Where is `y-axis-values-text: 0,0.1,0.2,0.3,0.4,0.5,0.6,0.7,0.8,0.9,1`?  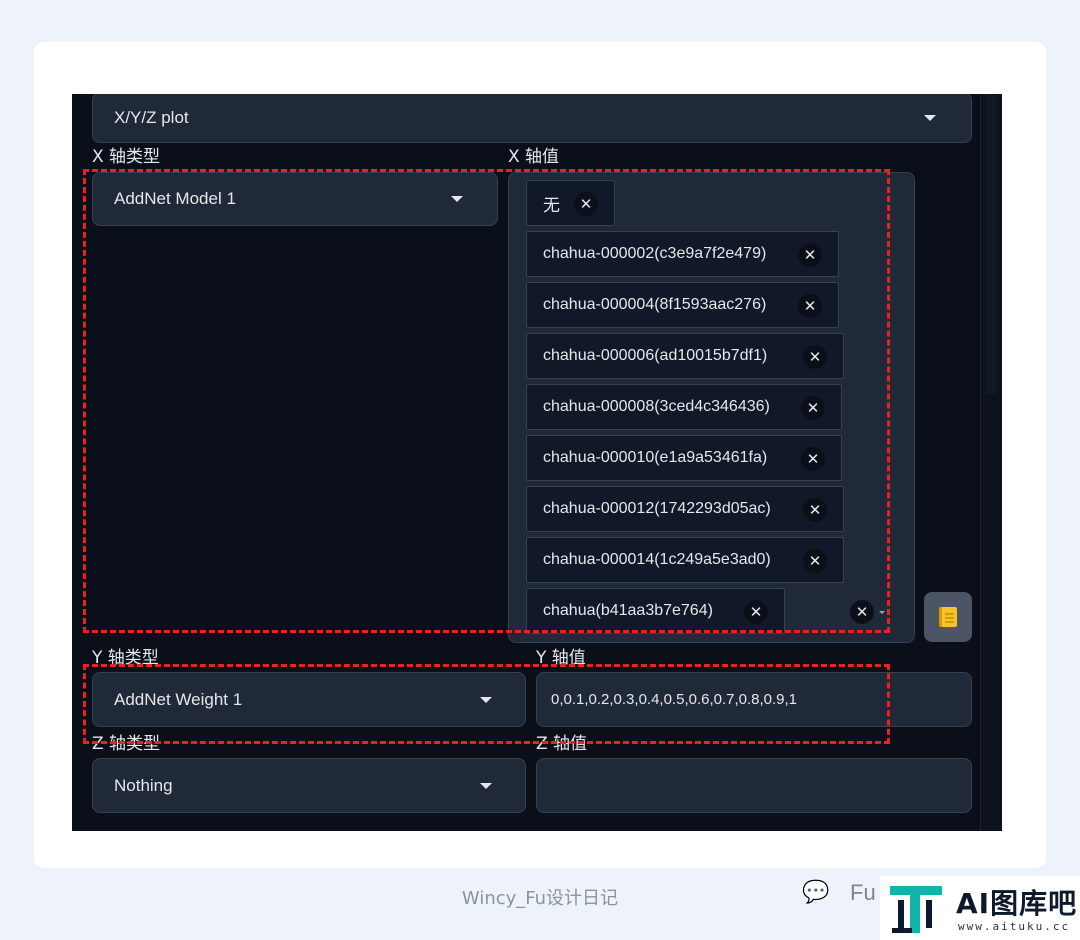
y-axis-values-text: 0,0.1,0.2,0.3,0.4,0.5,0.6,0.7,0.8,0.9,1 is located at coordinates (674, 699).